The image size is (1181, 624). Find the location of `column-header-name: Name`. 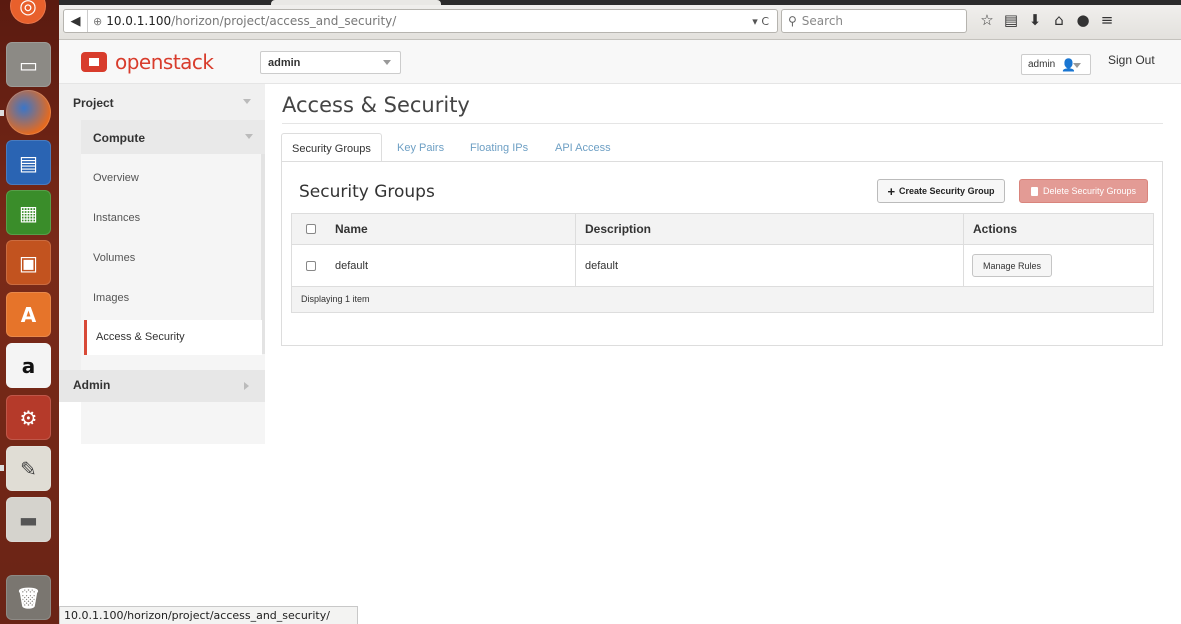

column-header-name: Name is located at coordinates (451, 229).